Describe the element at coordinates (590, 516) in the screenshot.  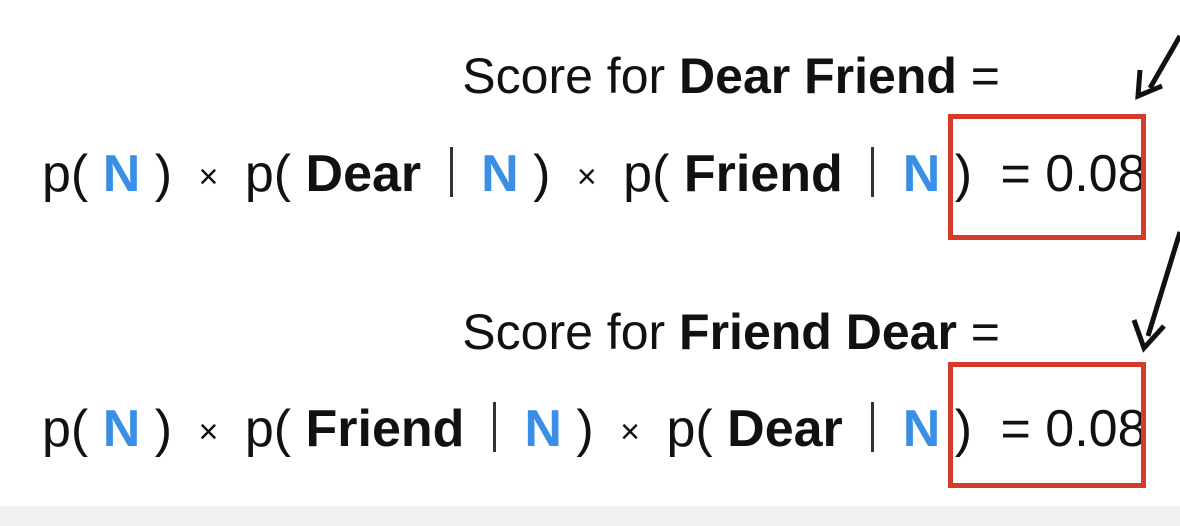
I see `bottom-band` at that location.